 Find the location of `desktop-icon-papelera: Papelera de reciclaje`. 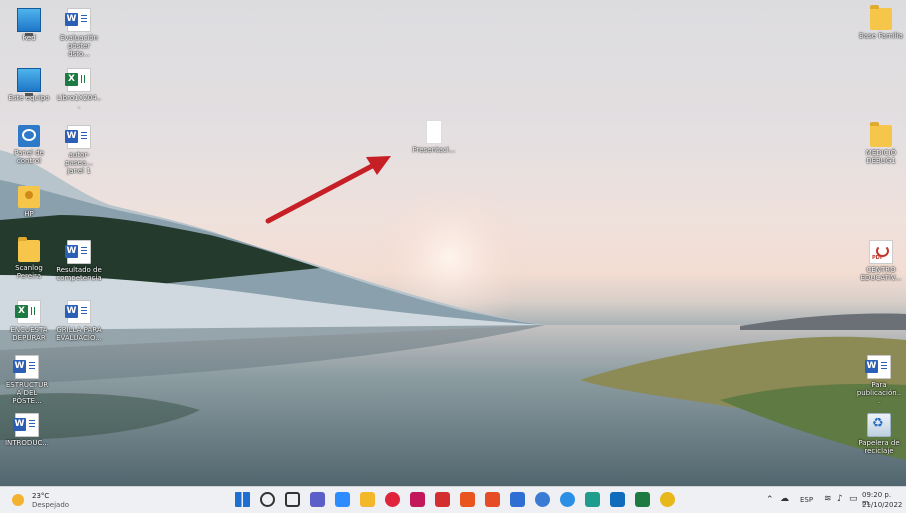

desktop-icon-papelera: Papelera de reciclaje is located at coordinates (879, 434).